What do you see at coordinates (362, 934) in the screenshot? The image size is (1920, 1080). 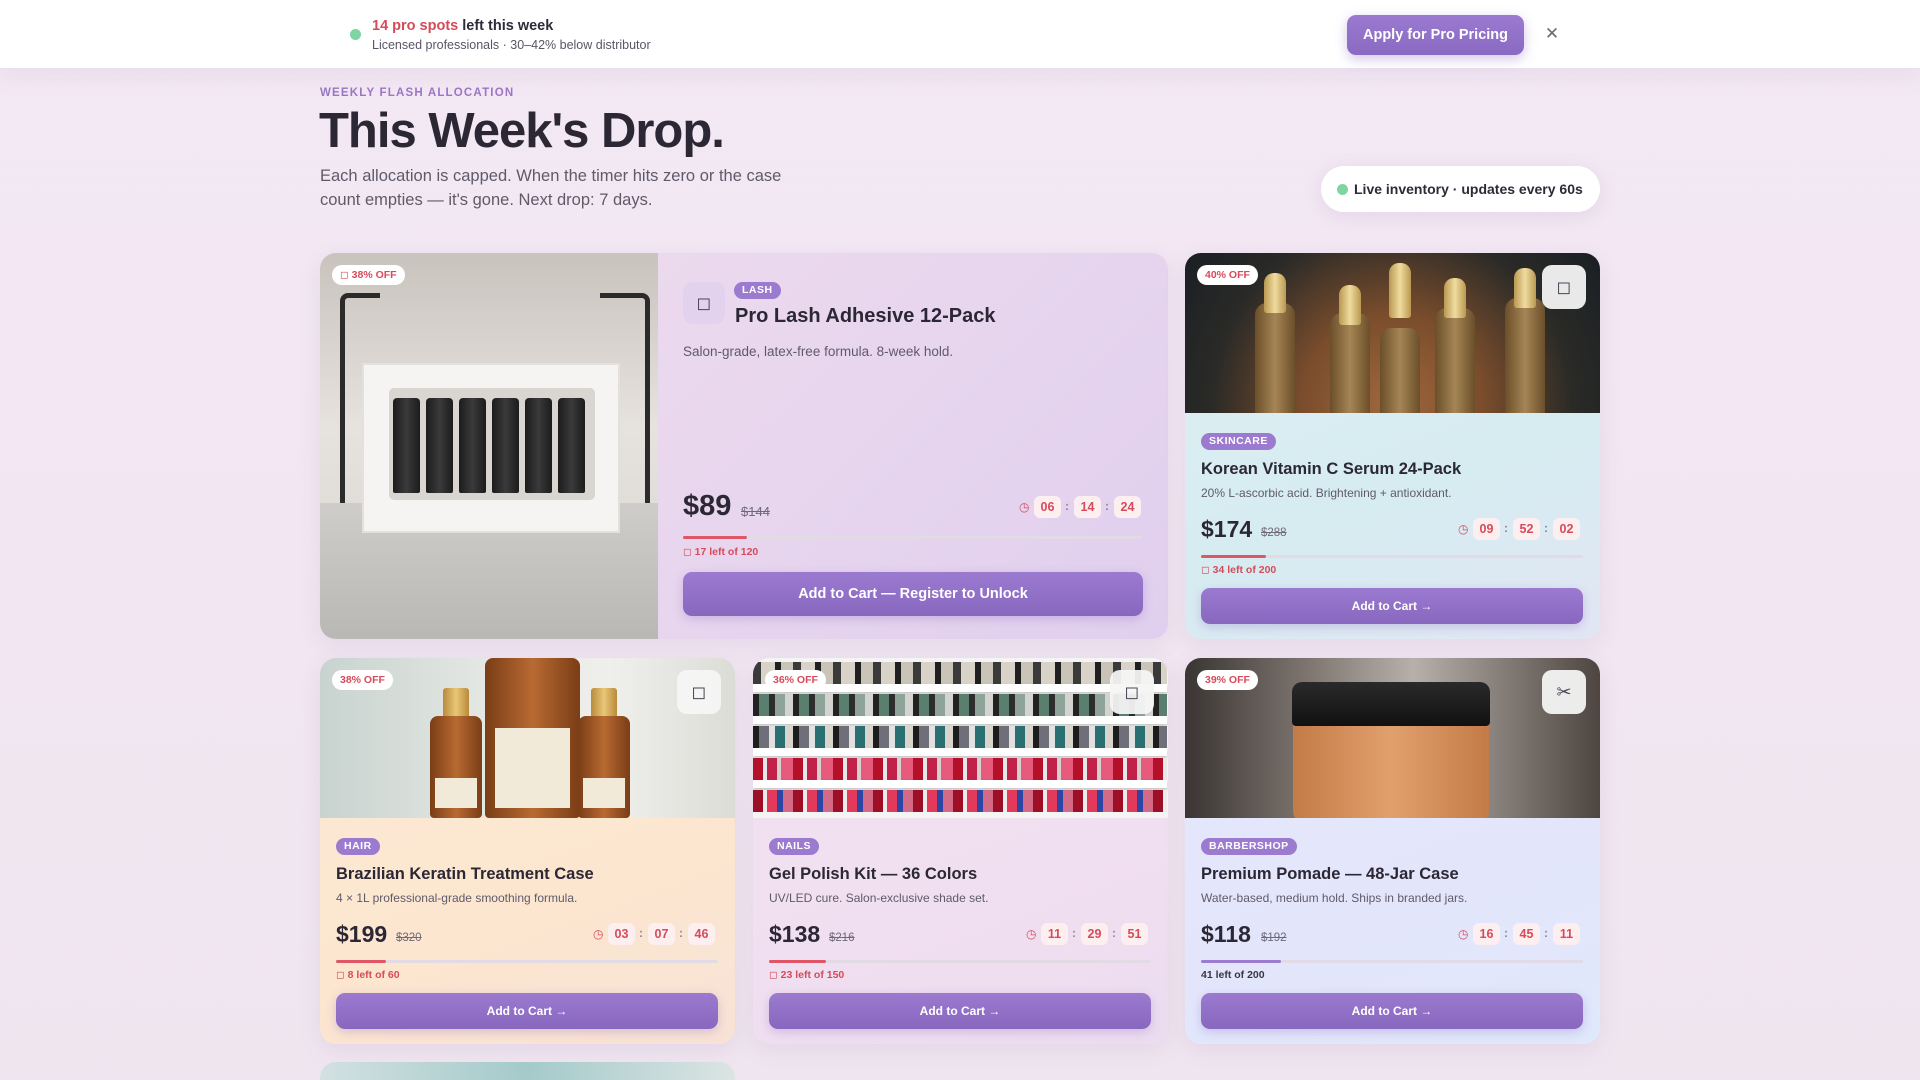 I see `price: $199` at bounding box center [362, 934].